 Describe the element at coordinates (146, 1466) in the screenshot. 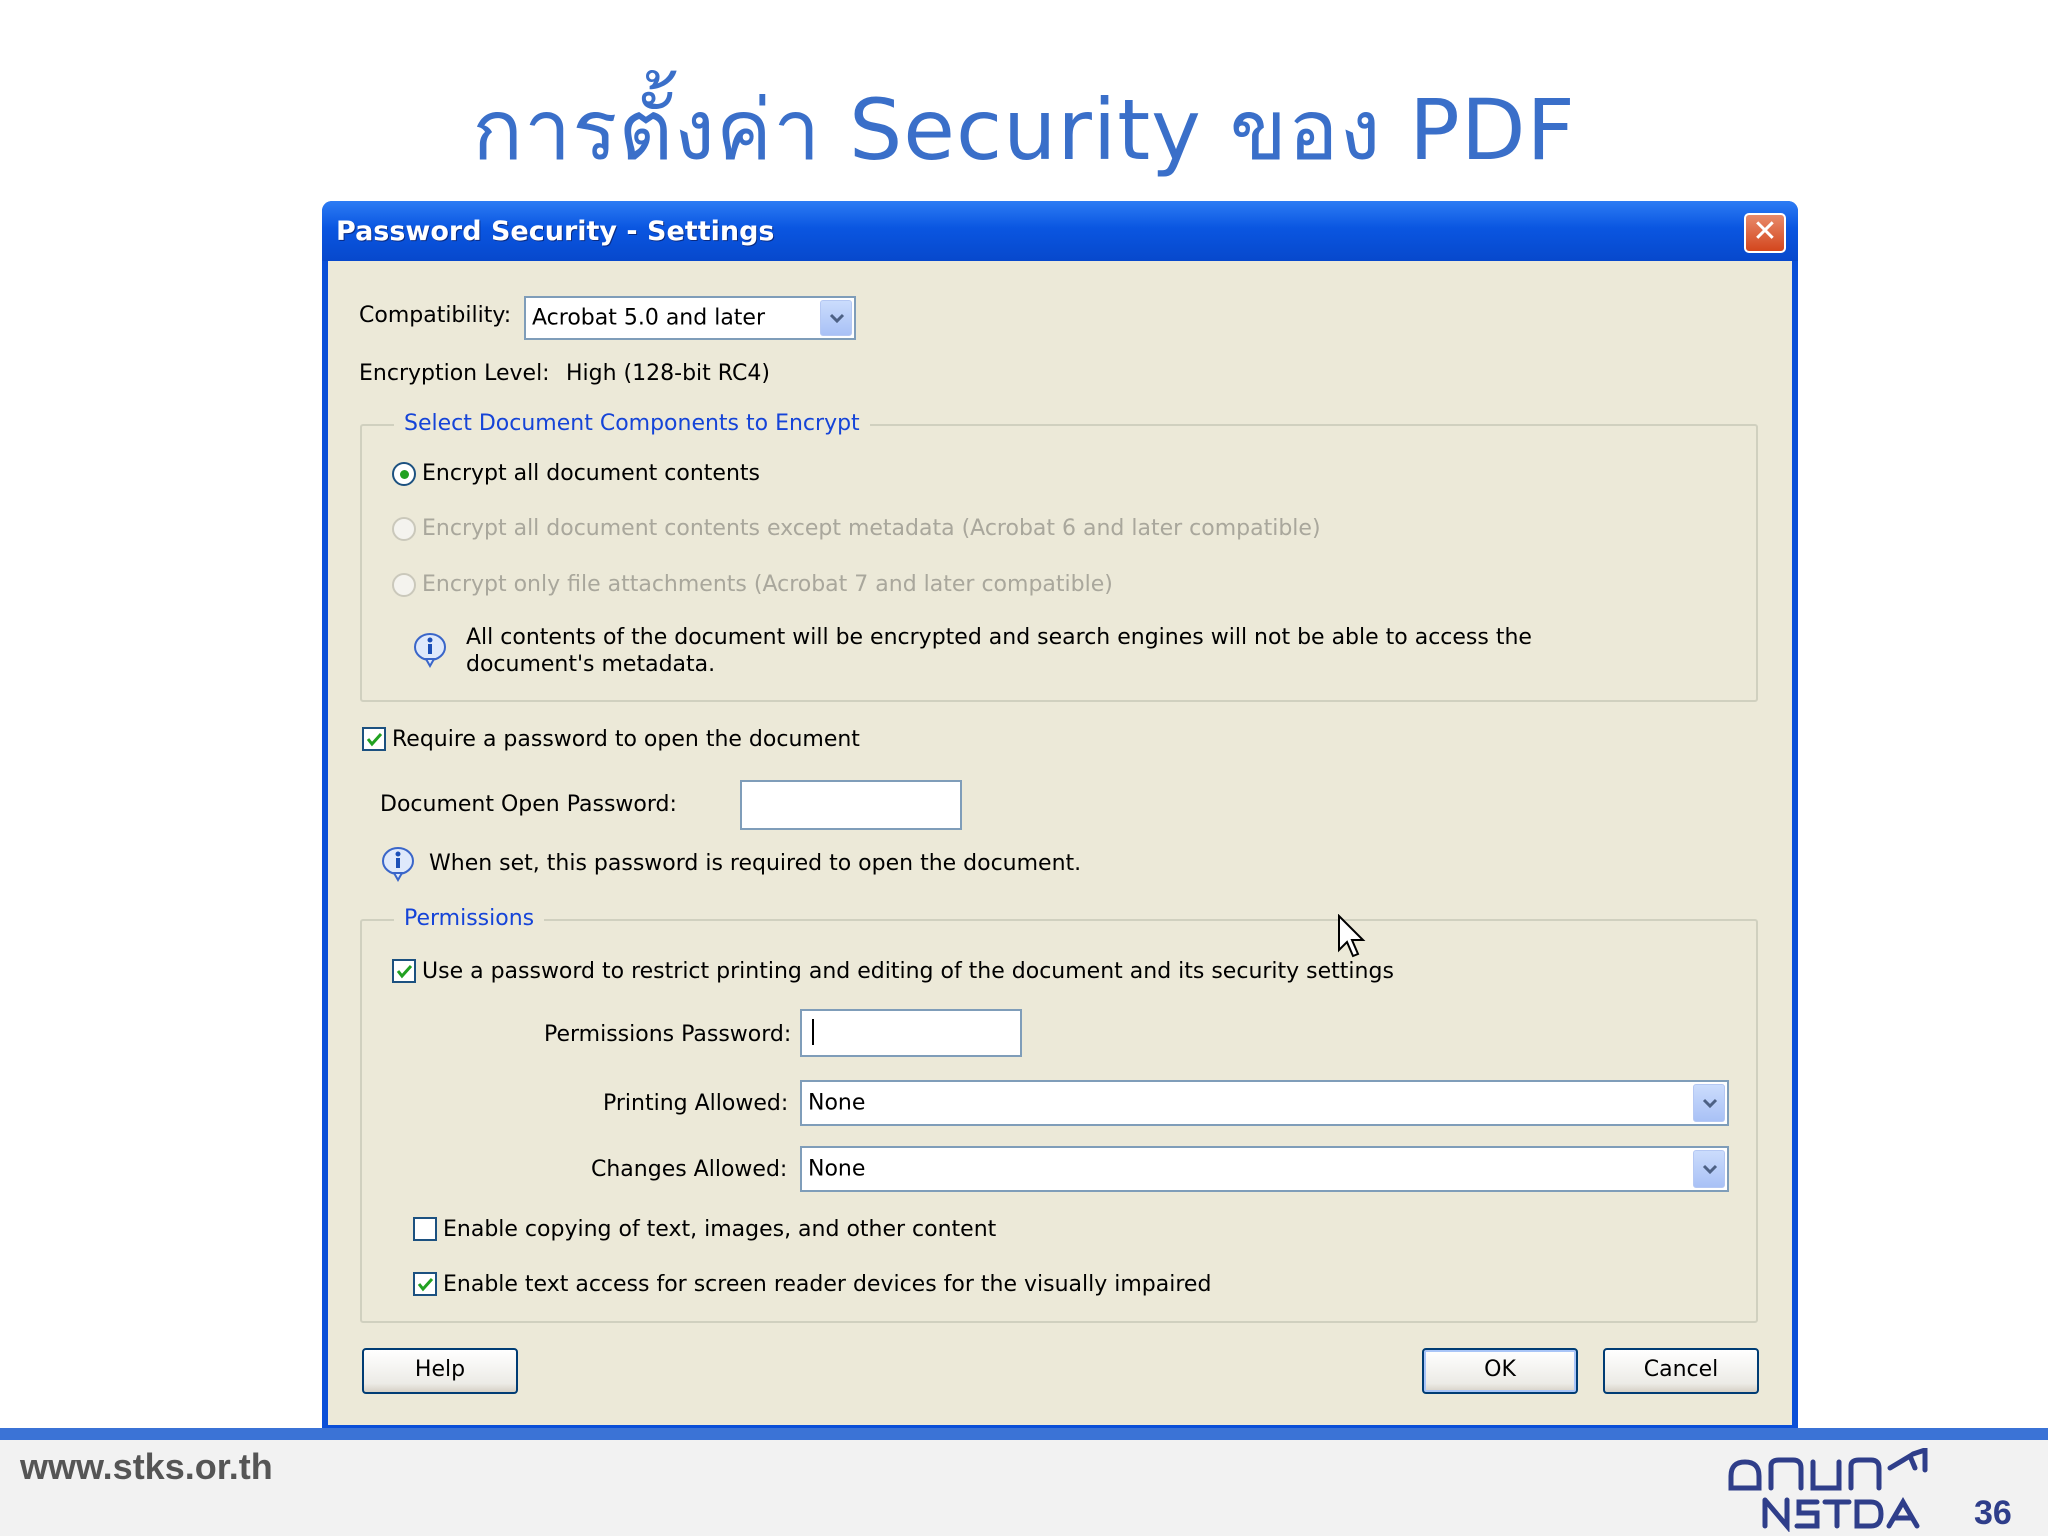

I see `footer-url: www.stks.or.th` at that location.